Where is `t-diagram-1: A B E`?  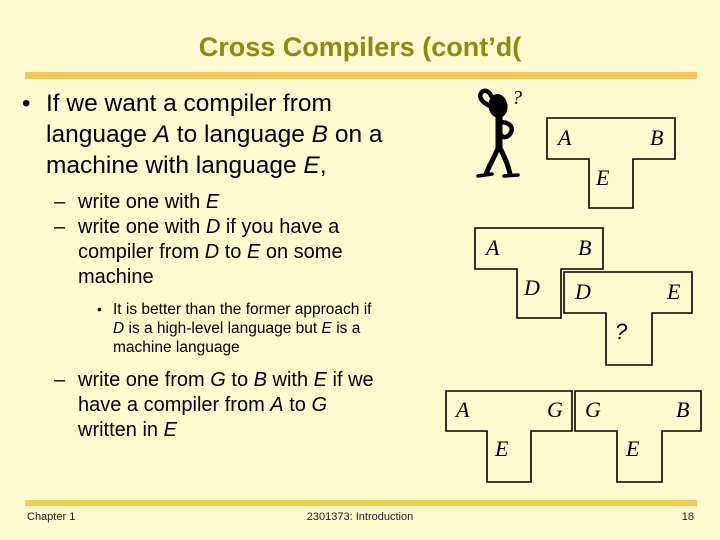
t-diagram-1: A B E is located at coordinates (611, 163).